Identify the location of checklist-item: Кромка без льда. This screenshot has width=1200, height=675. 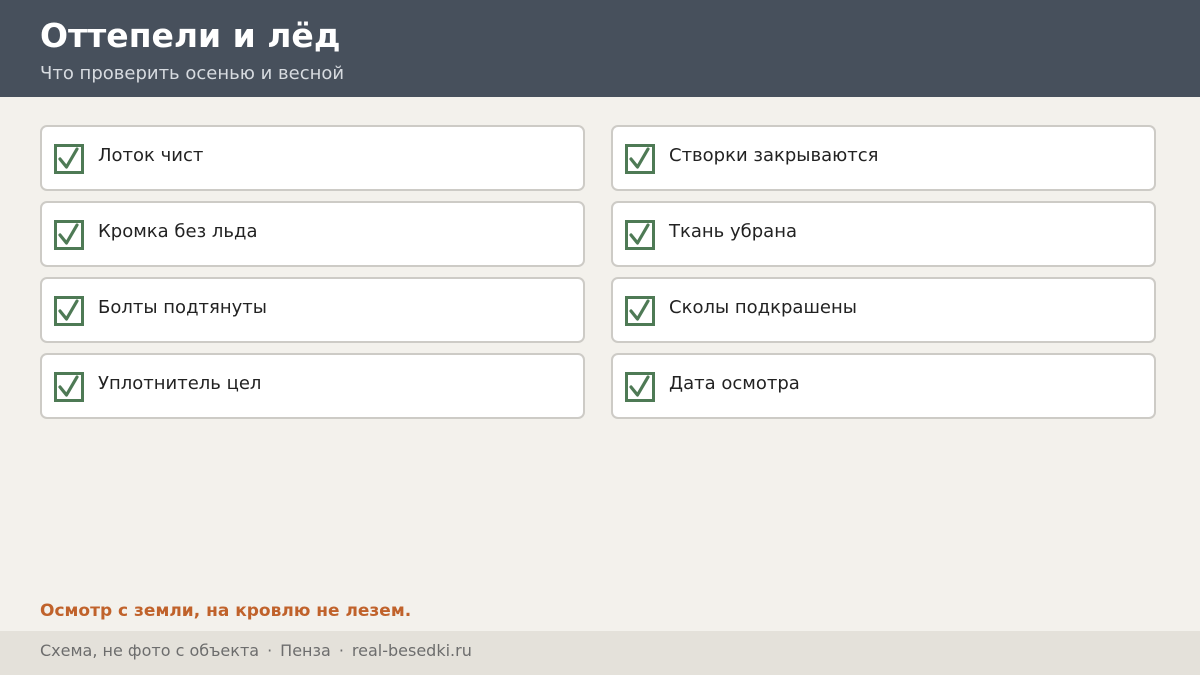
(312, 234).